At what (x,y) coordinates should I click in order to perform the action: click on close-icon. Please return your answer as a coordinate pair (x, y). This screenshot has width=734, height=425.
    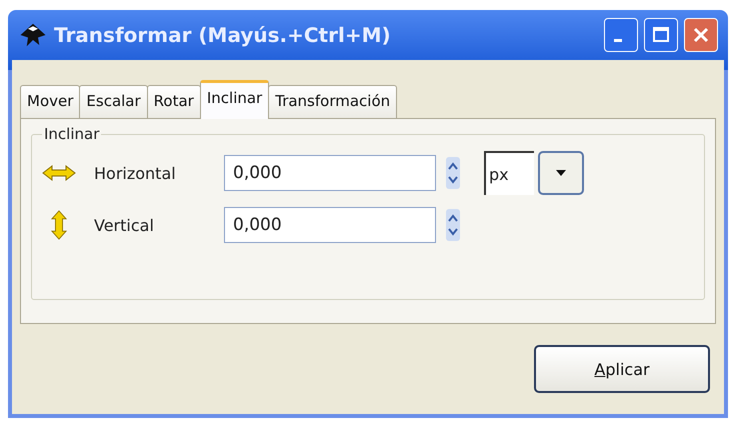
    Looking at the image, I should click on (701, 35).